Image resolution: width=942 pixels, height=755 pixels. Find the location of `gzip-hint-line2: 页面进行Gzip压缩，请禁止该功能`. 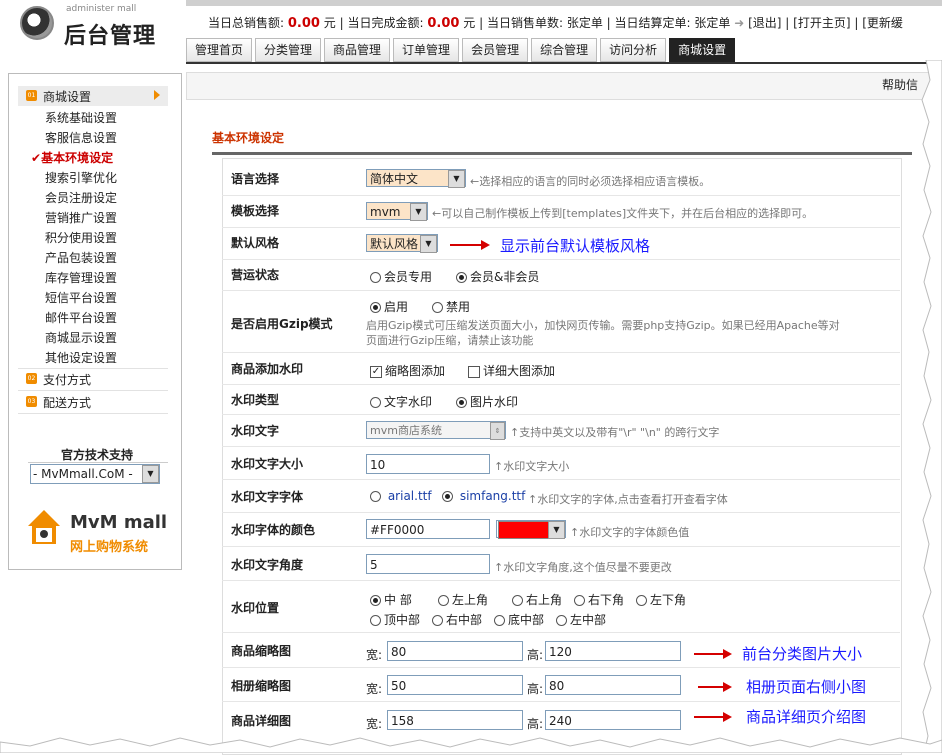

gzip-hint-line2: 页面进行Gzip压缩，请禁止该功能 is located at coordinates (450, 340).